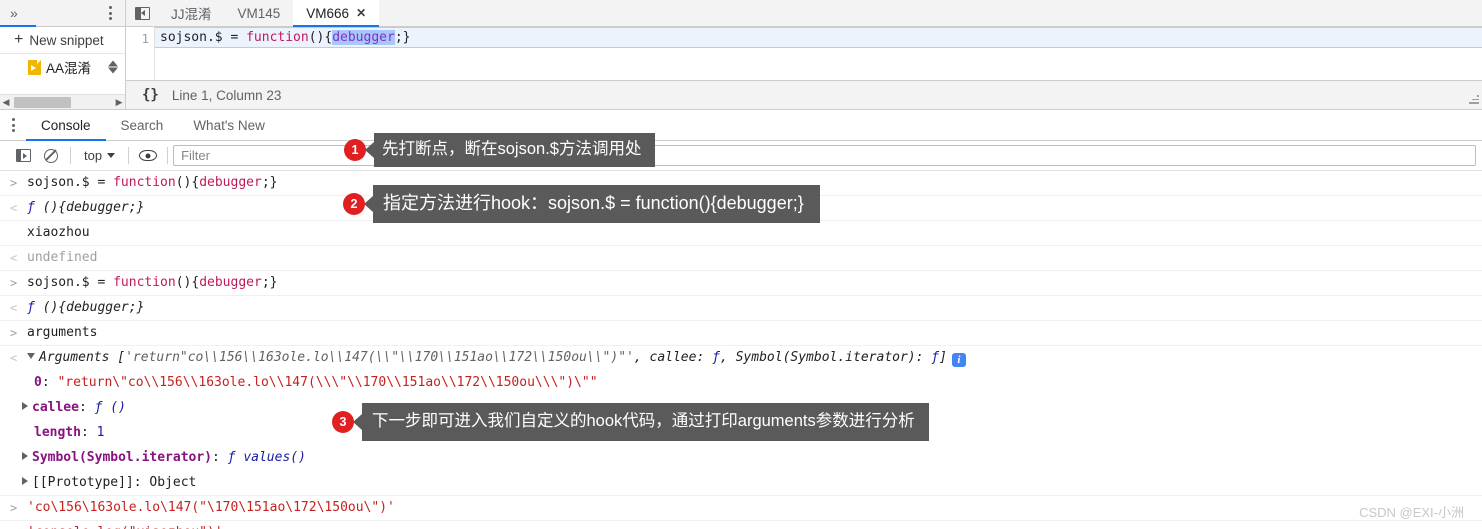 The width and height of the screenshot is (1482, 529). I want to click on property-value: ƒ values(), so click(266, 457).